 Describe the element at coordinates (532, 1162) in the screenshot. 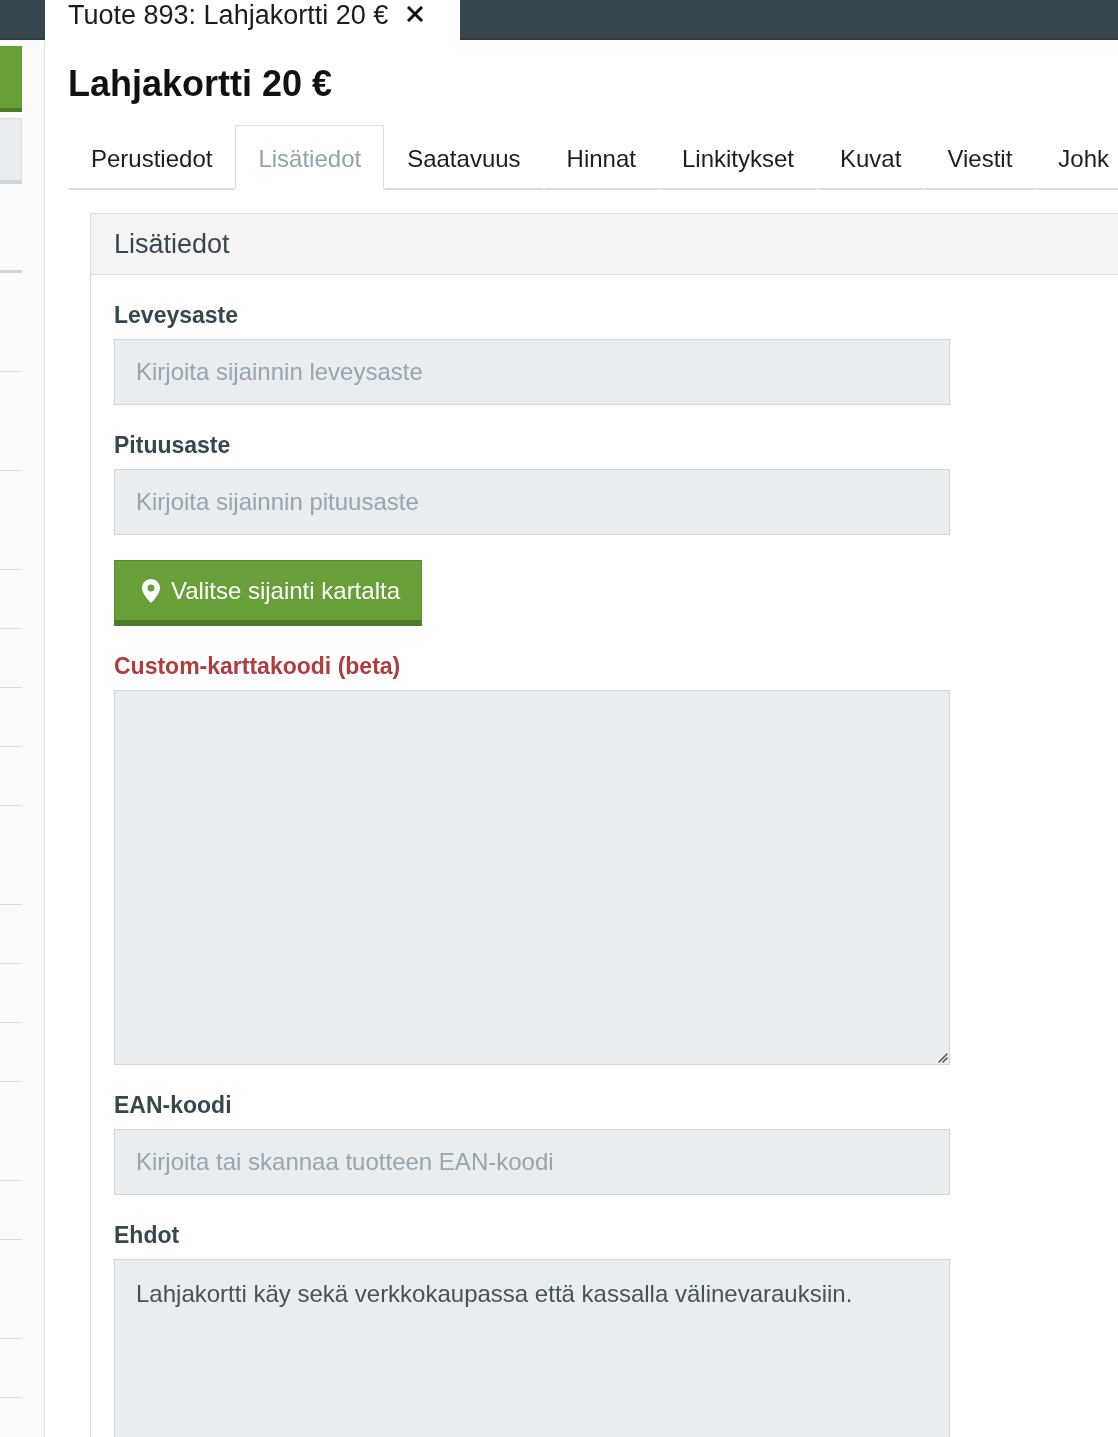

I see `input-field: Kirjoita tai skannaa tuotteen EAN-koodi` at that location.